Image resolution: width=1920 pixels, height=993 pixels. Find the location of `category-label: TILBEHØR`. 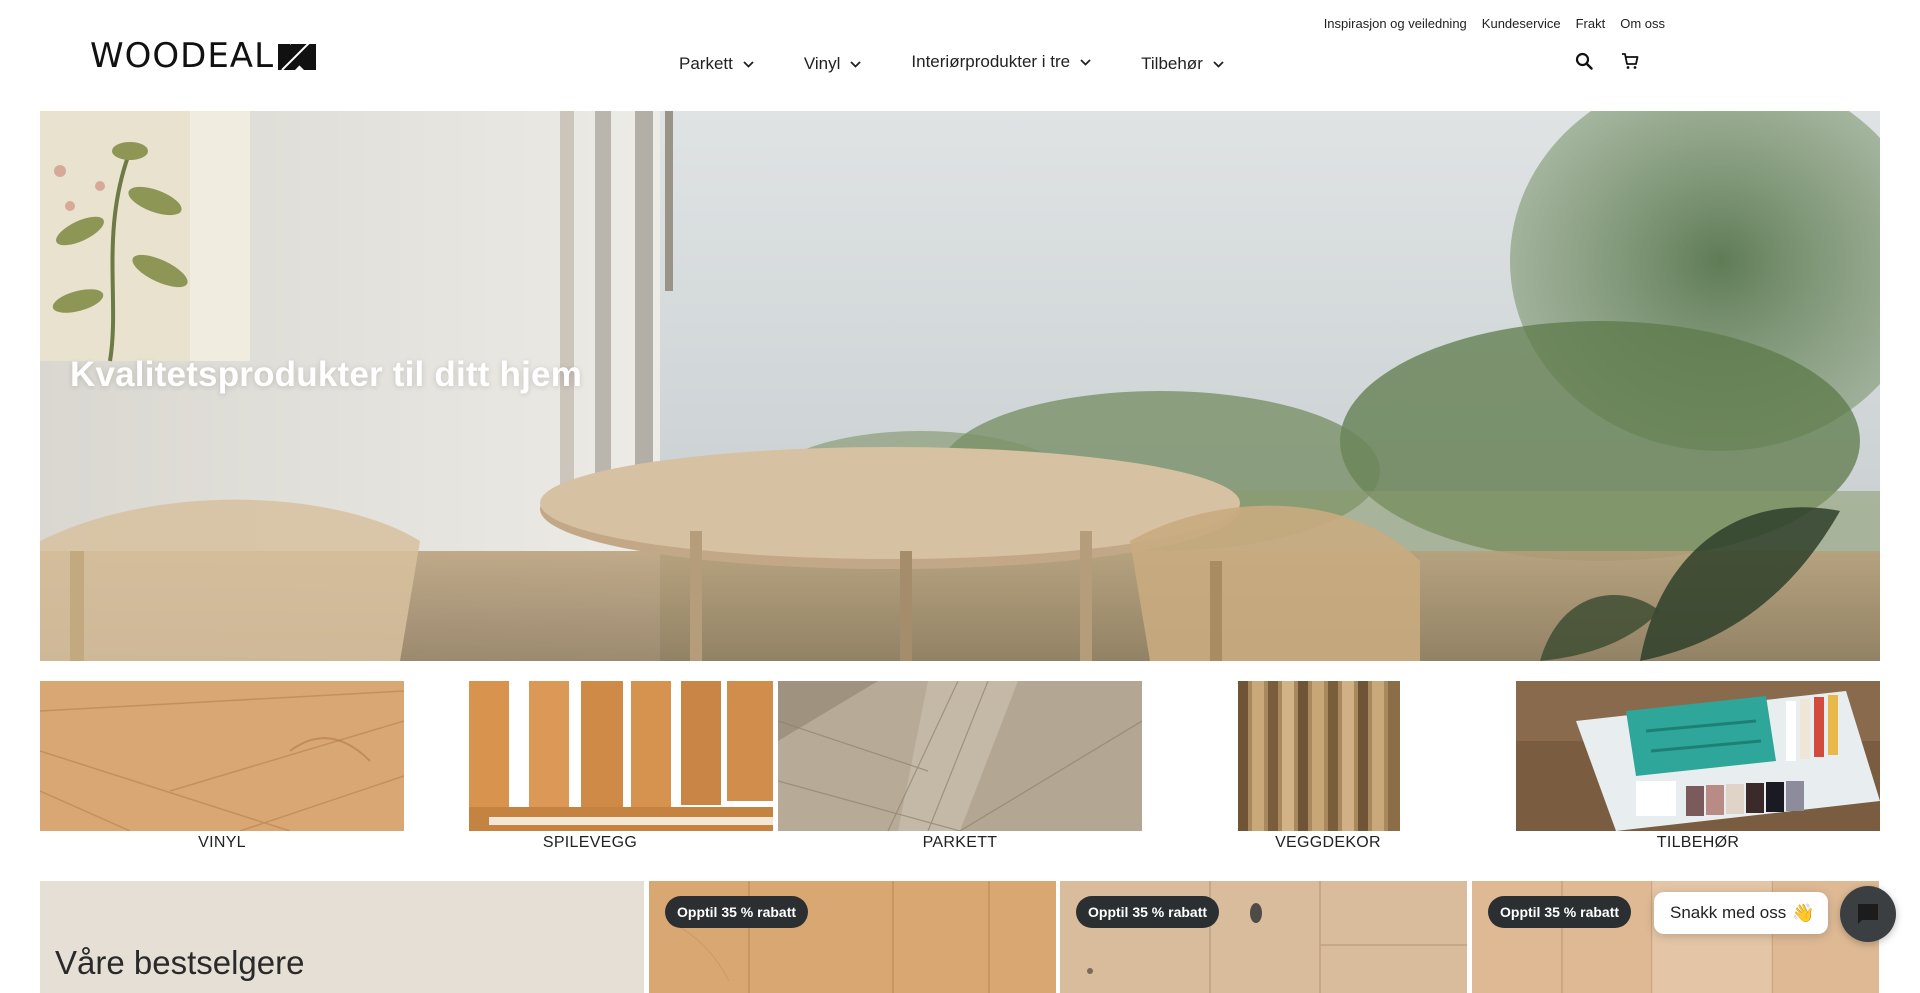

category-label: TILBEHØR is located at coordinates (1698, 842).